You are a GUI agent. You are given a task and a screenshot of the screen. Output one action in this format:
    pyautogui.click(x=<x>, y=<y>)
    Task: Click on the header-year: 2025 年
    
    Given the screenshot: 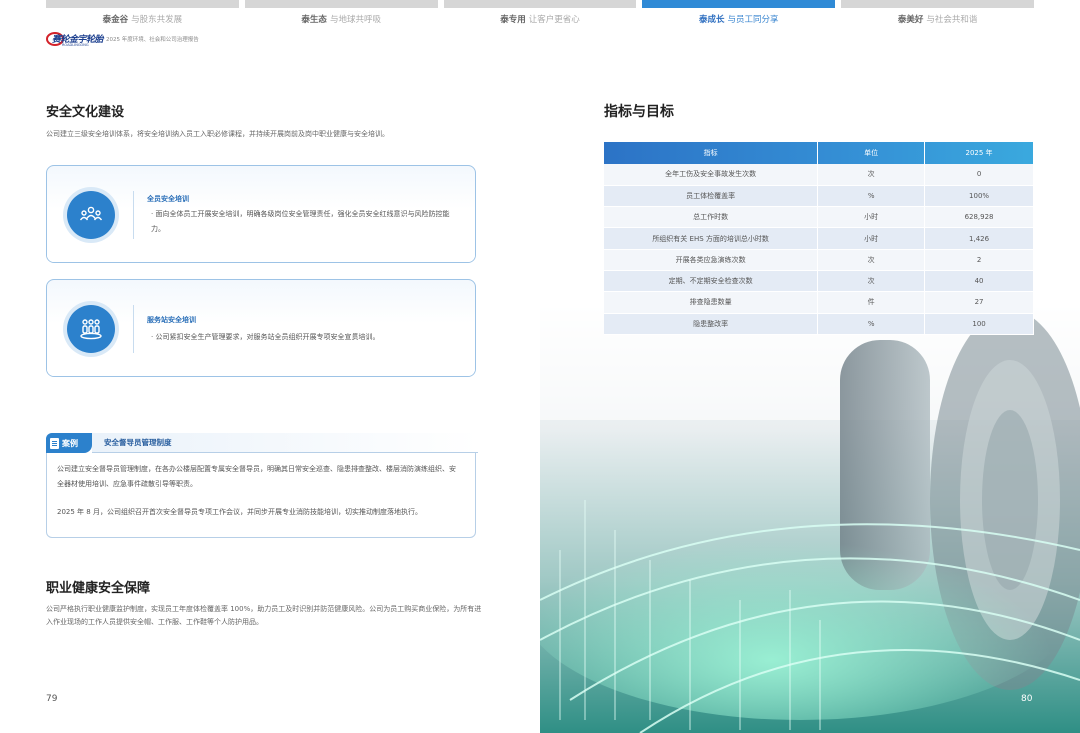 What is the action you would take?
    pyautogui.click(x=979, y=153)
    